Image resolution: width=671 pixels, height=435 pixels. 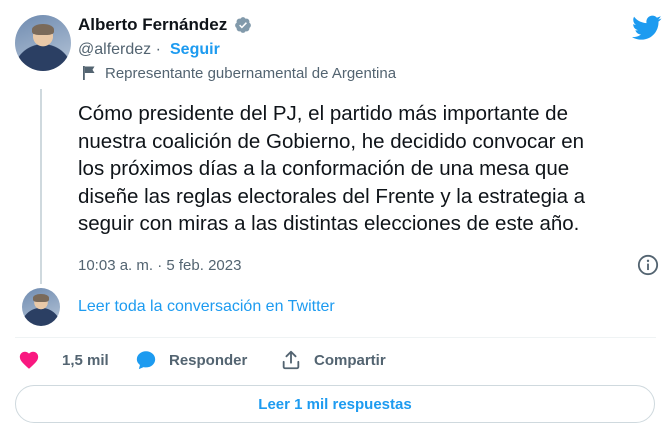 I want to click on share-button: Compartir, so click(x=333, y=360).